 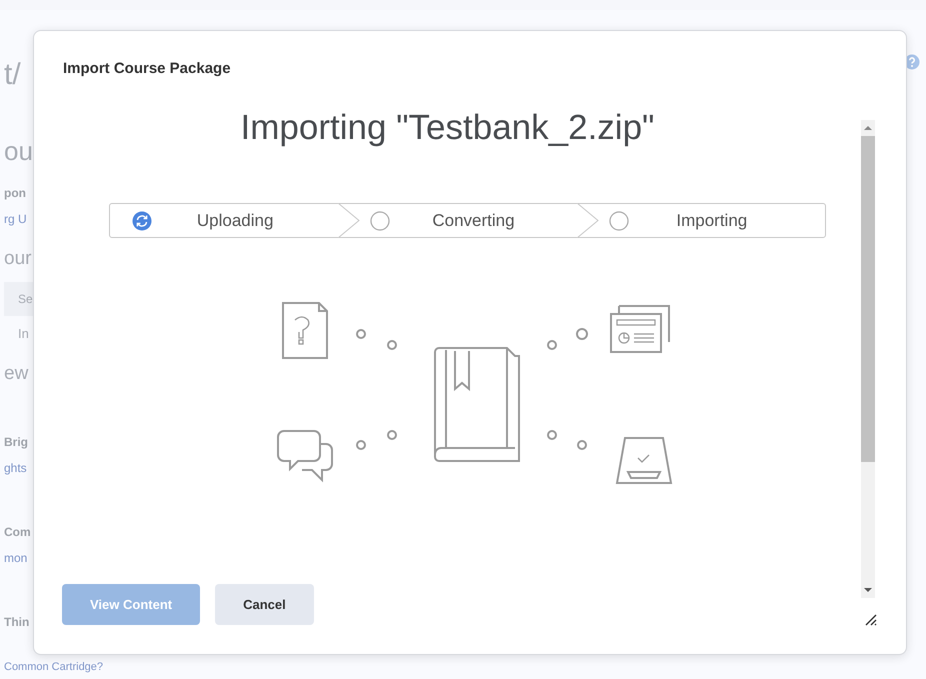 What do you see at coordinates (24, 333) in the screenshot?
I see `background-text: In` at bounding box center [24, 333].